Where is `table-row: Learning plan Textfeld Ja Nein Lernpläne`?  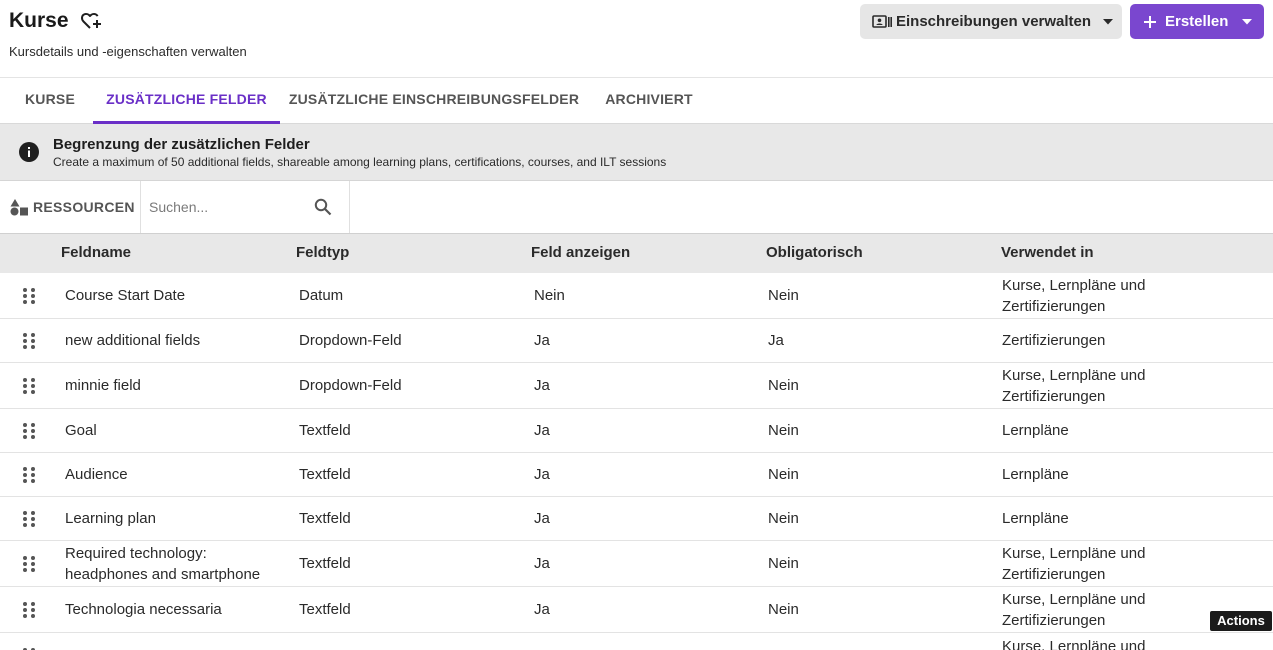
table-row: Learning plan Textfeld Ja Nein Lernpläne is located at coordinates (636, 519).